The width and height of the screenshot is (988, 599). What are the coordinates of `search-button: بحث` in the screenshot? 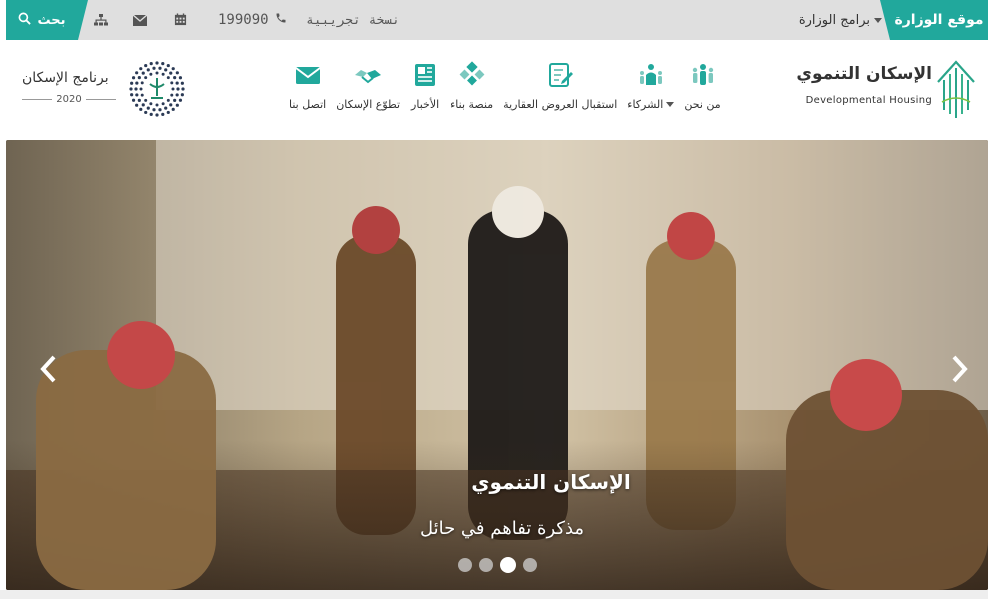 It's located at (47, 20).